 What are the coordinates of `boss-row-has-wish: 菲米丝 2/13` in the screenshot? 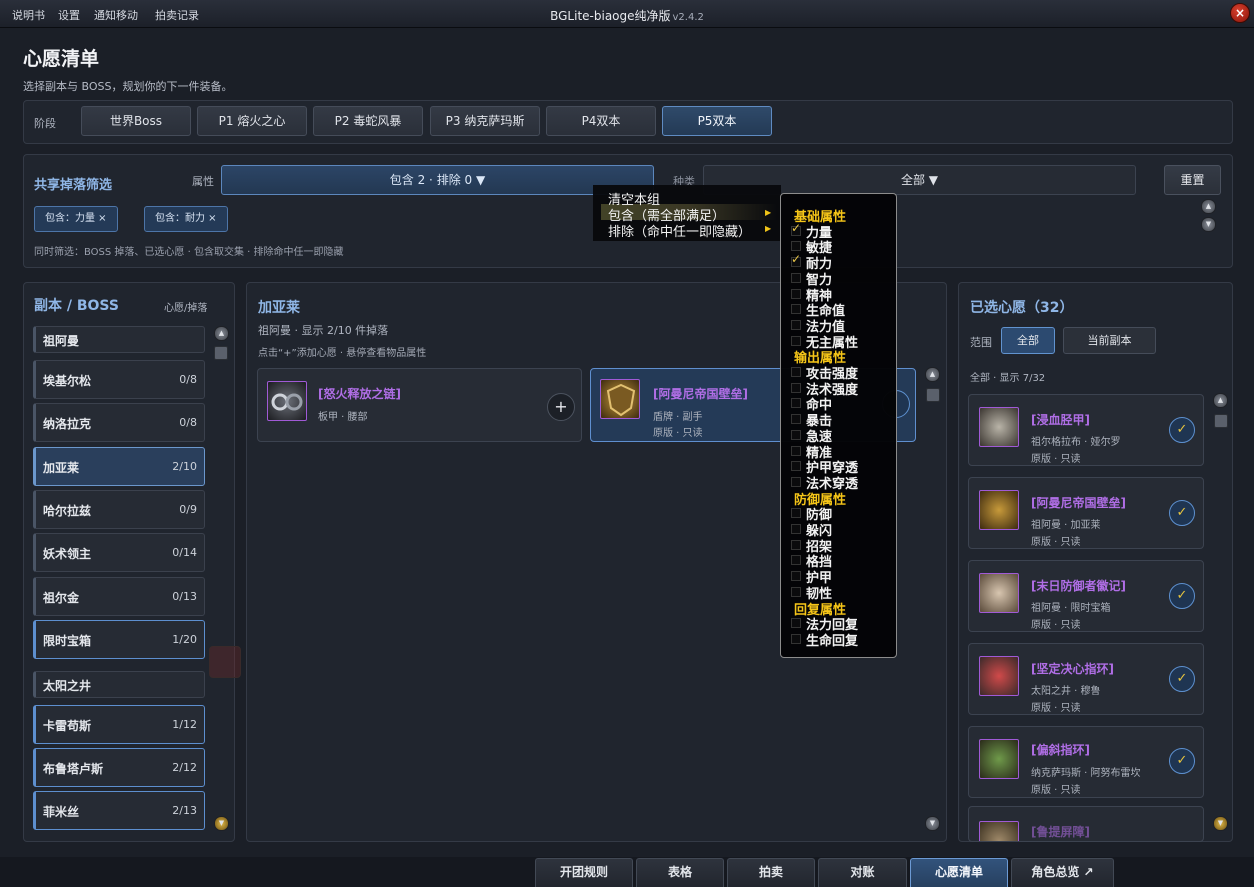 It's located at (119, 810).